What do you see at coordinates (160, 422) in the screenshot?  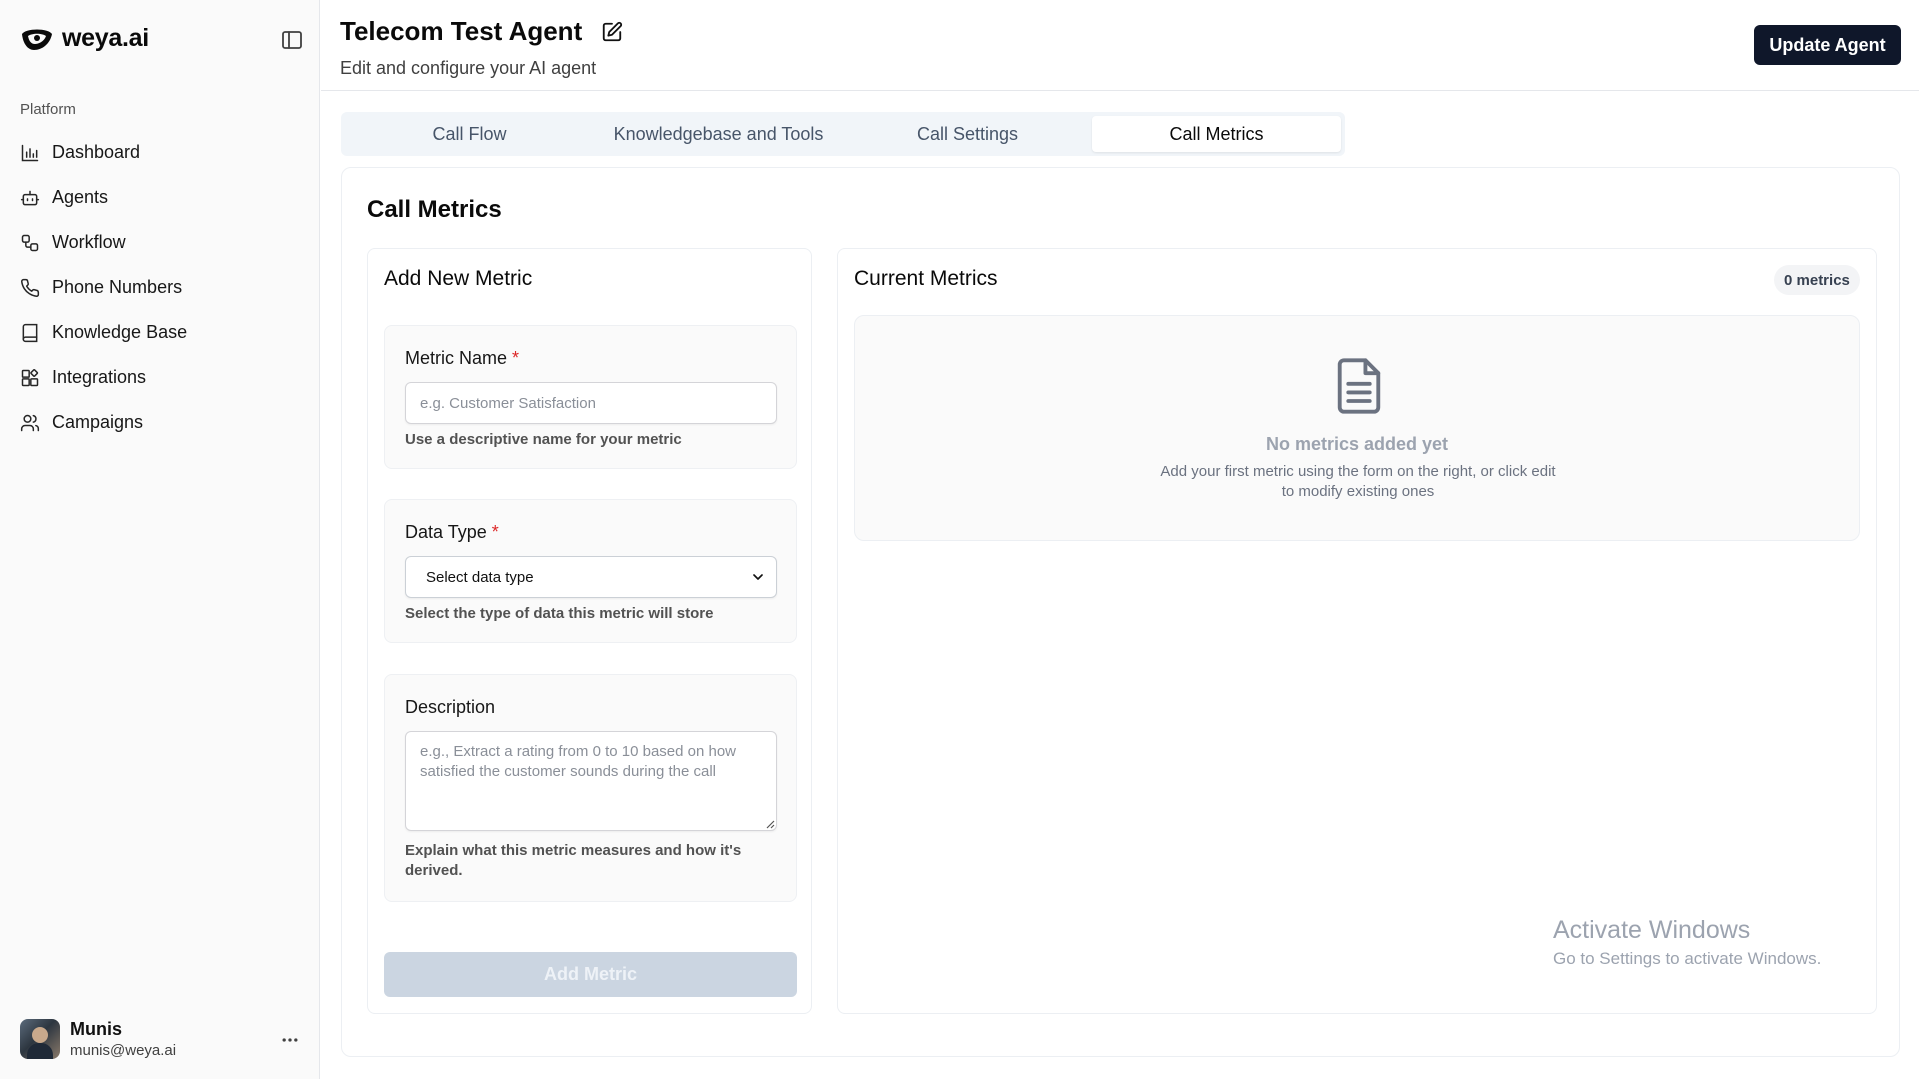 I see `sidebar-item-campaigns: Campaigns` at bounding box center [160, 422].